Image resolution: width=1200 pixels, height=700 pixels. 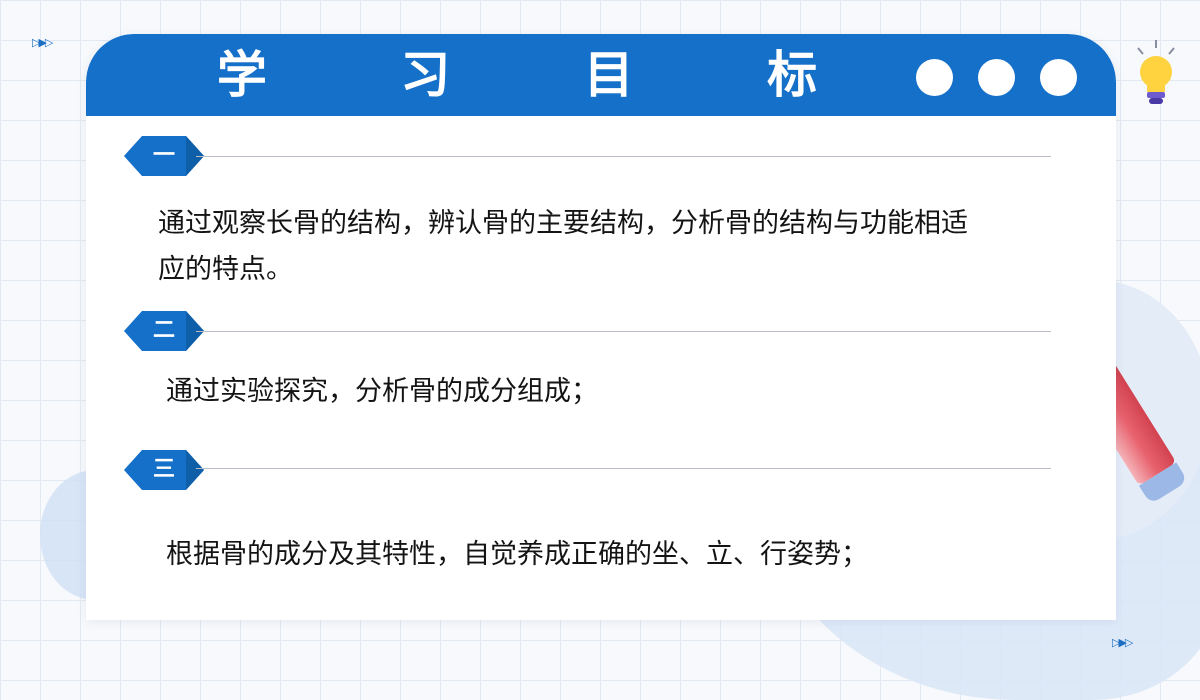 I want to click on objective-marker-1: 一, so click(x=163, y=155).